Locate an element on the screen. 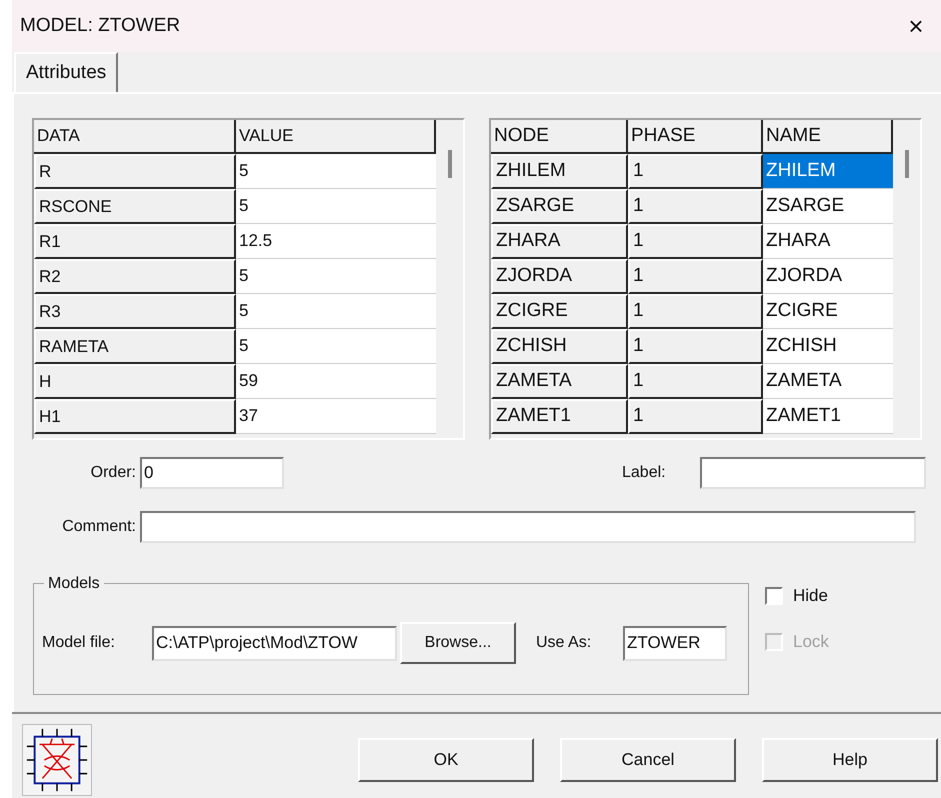 Image resolution: width=941 pixels, height=798 pixels. comment-field is located at coordinates (528, 527).